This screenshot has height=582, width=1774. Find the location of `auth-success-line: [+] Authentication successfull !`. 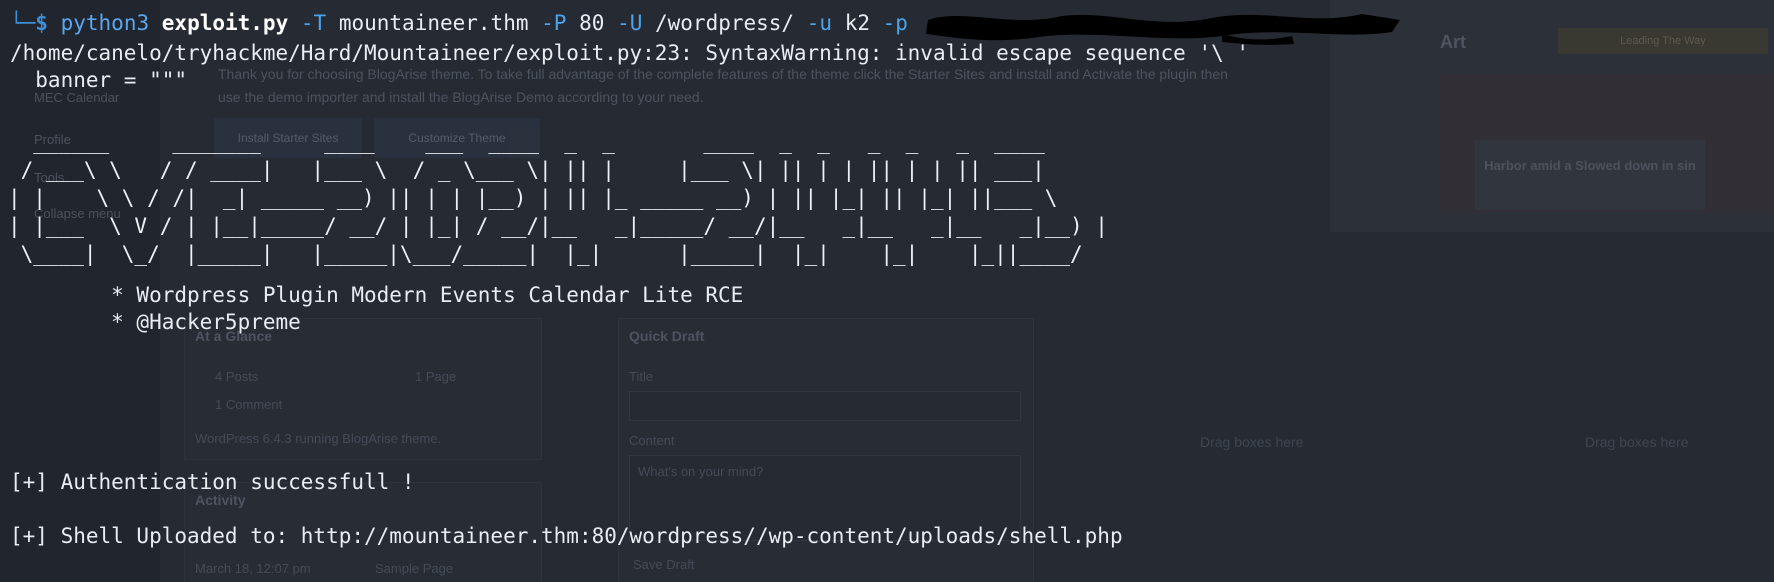

auth-success-line: [+] Authentication successfull ! is located at coordinates (212, 482).